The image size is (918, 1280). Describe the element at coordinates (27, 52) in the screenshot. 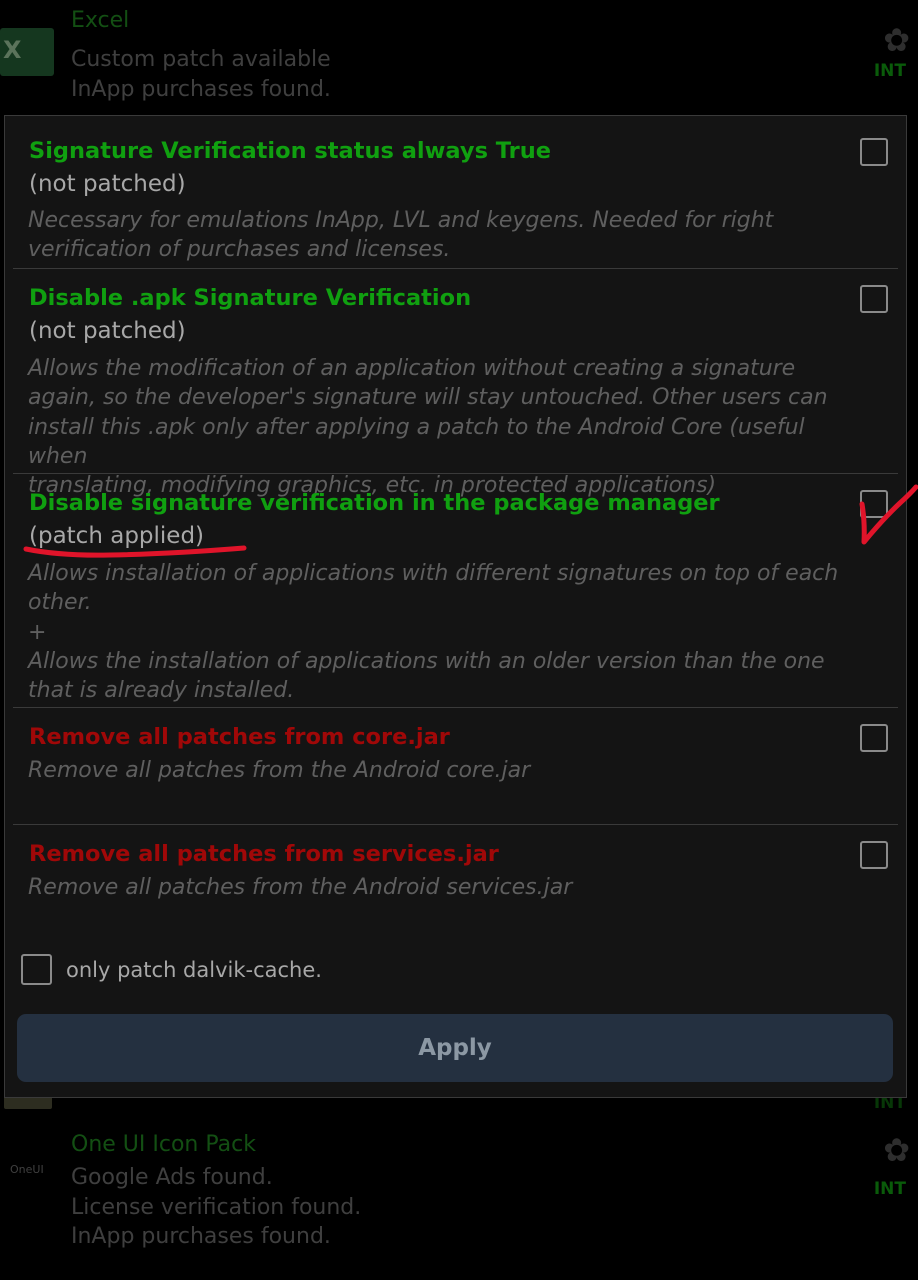

I see `excel-icon: X` at that location.